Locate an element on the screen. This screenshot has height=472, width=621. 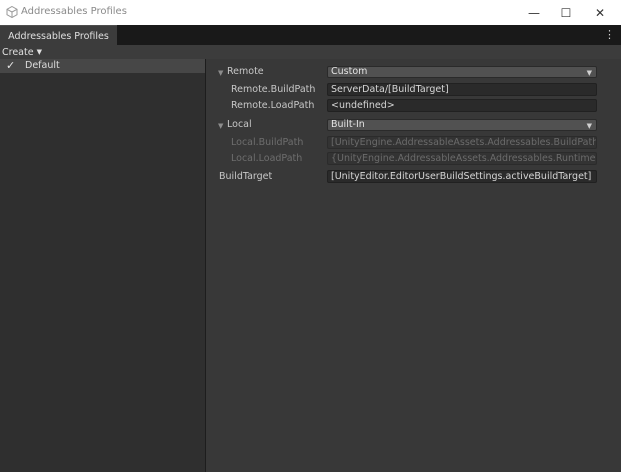
local-load-path-label: Local.LoadPath is located at coordinates (267, 158).